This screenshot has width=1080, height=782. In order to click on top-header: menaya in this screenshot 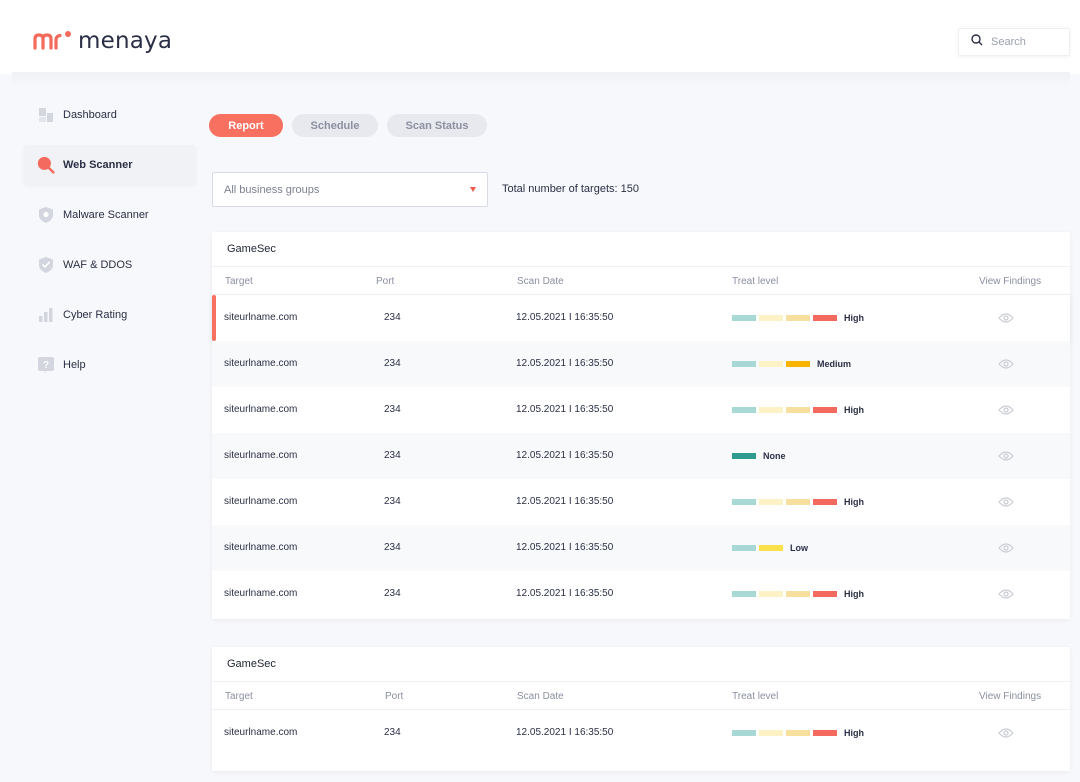, I will do `click(540, 37)`.